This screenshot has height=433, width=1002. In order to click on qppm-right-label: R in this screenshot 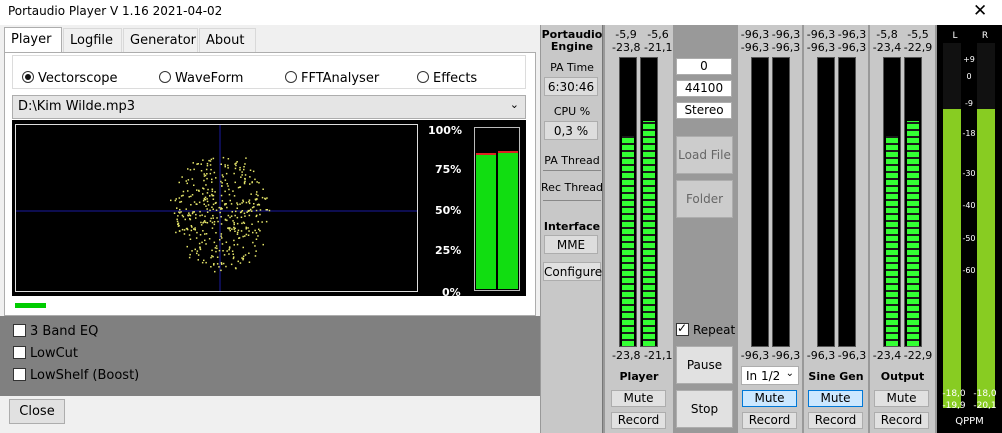, I will do `click(985, 36)`.